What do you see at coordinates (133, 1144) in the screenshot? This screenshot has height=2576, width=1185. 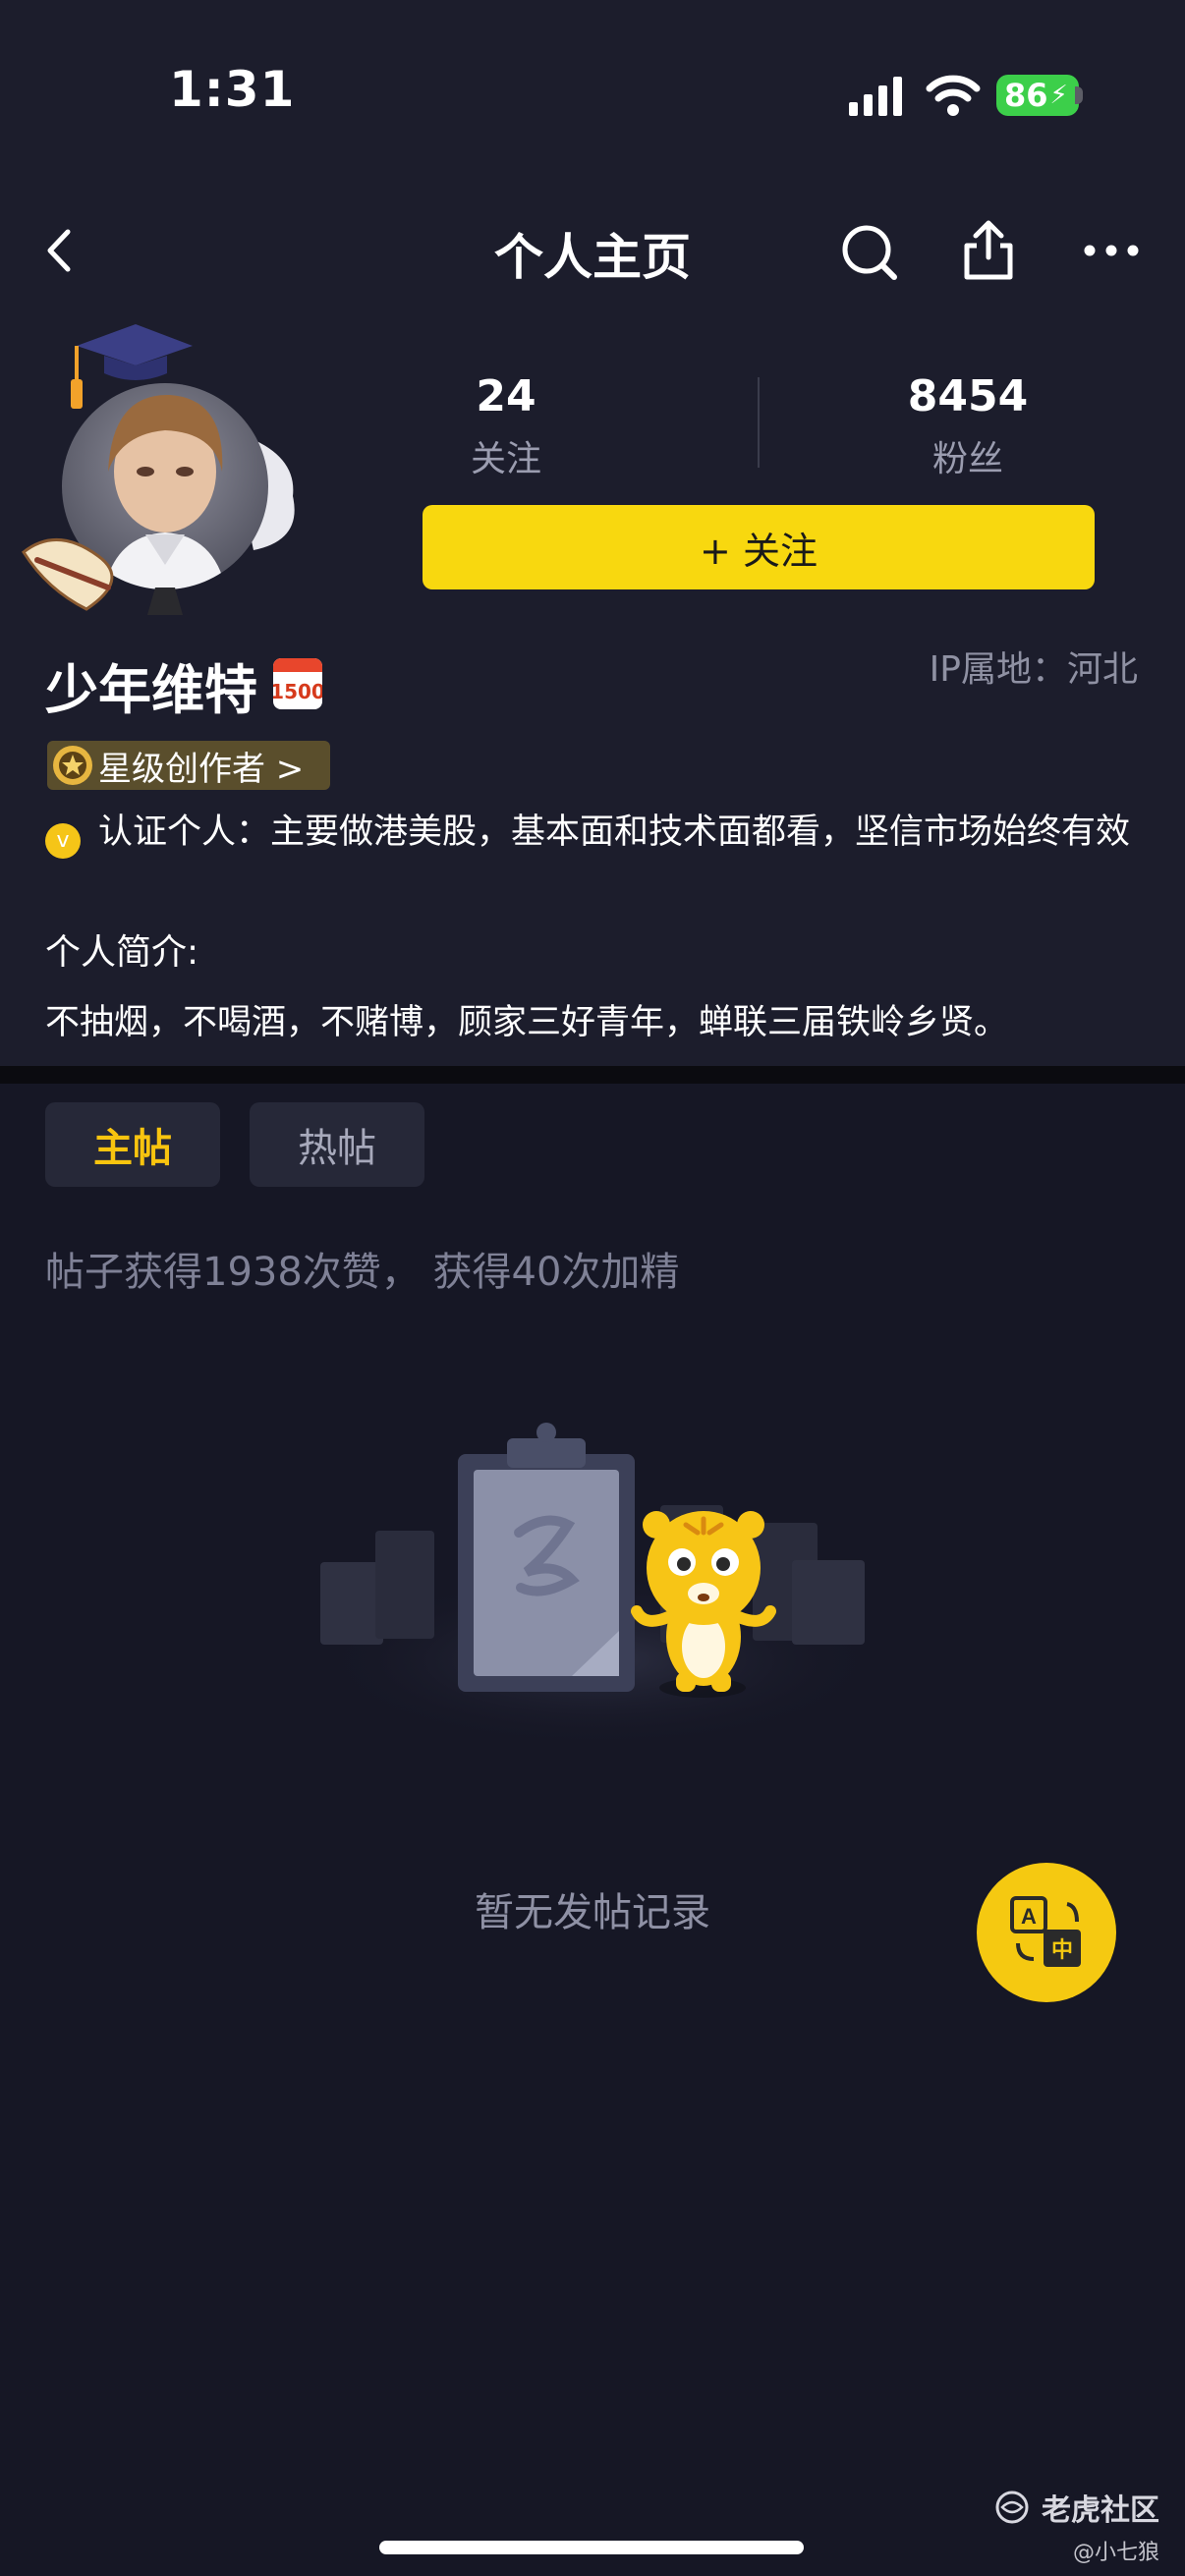 I see `tab-main-posts: 主帖` at bounding box center [133, 1144].